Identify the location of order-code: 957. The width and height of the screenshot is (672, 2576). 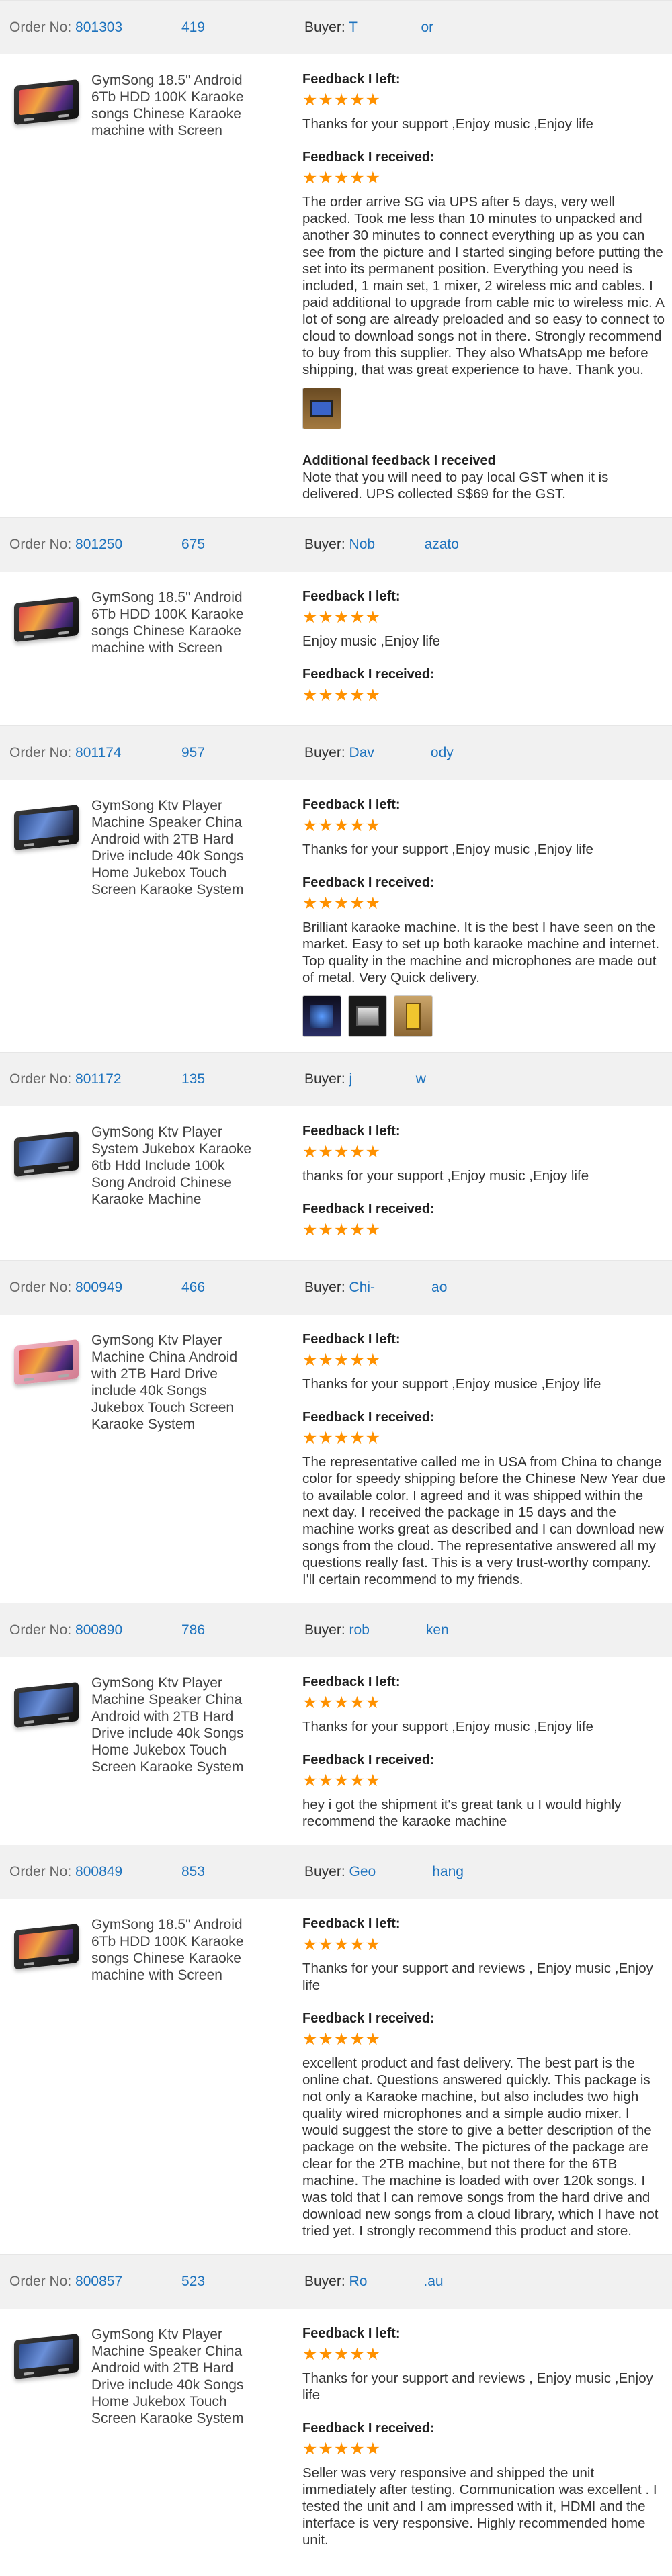
(193, 753).